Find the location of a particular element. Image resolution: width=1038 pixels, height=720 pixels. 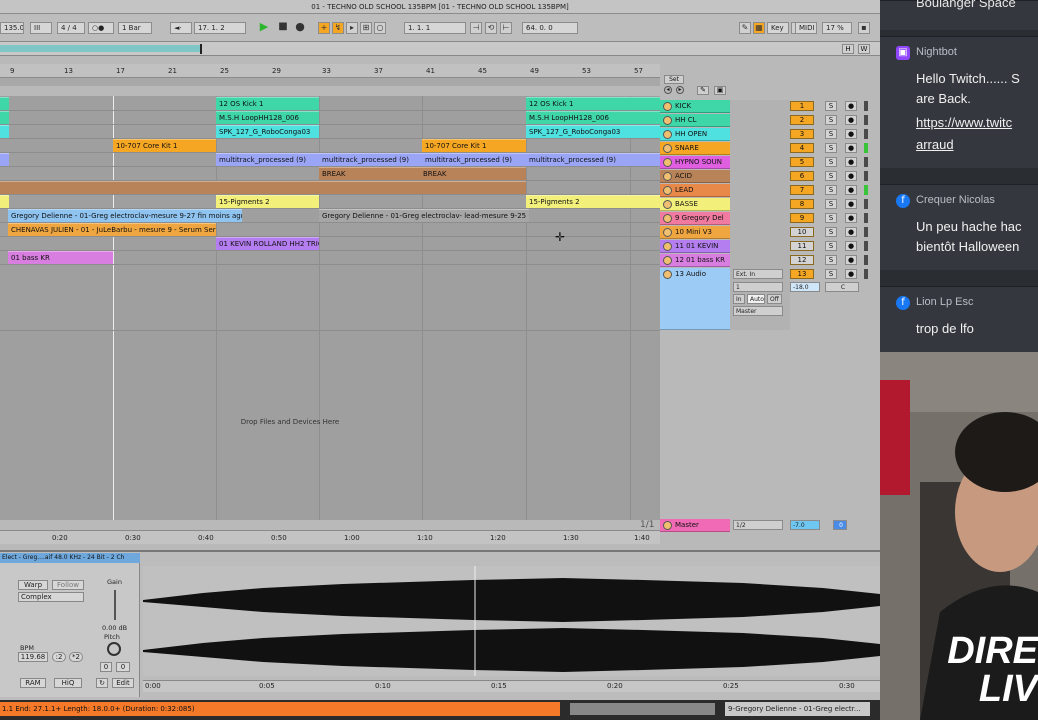

clip: BREAK BREAK is located at coordinates (422, 173).